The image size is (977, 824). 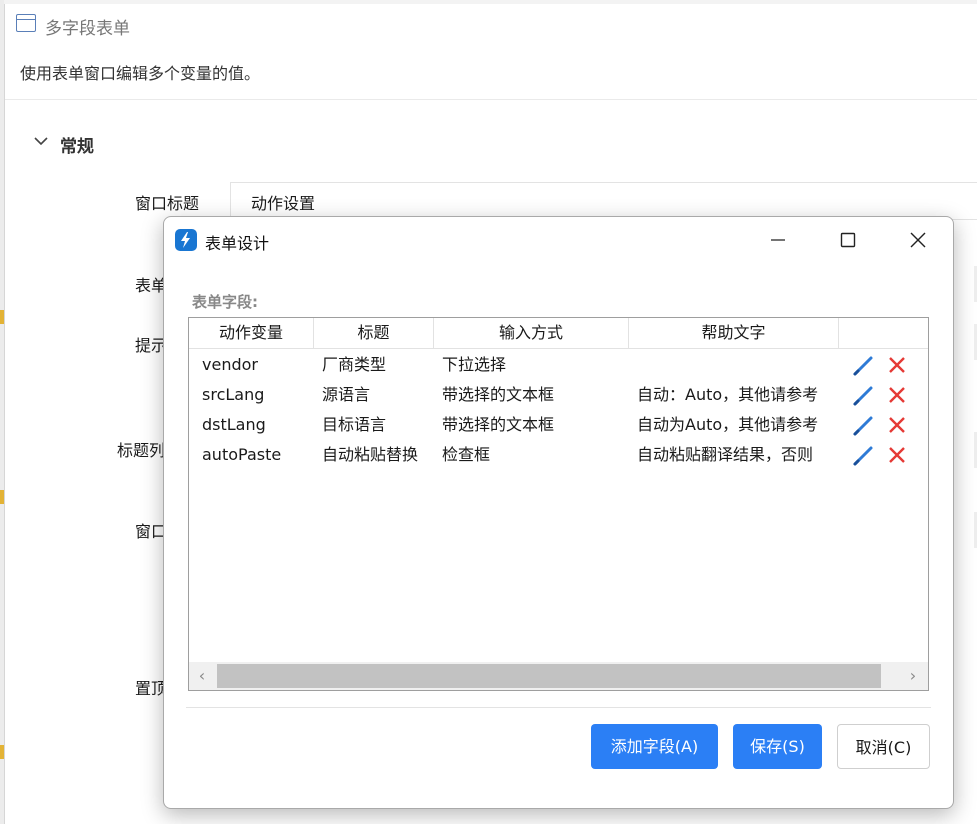 I want to click on section-title-general: 常规, so click(x=77, y=144).